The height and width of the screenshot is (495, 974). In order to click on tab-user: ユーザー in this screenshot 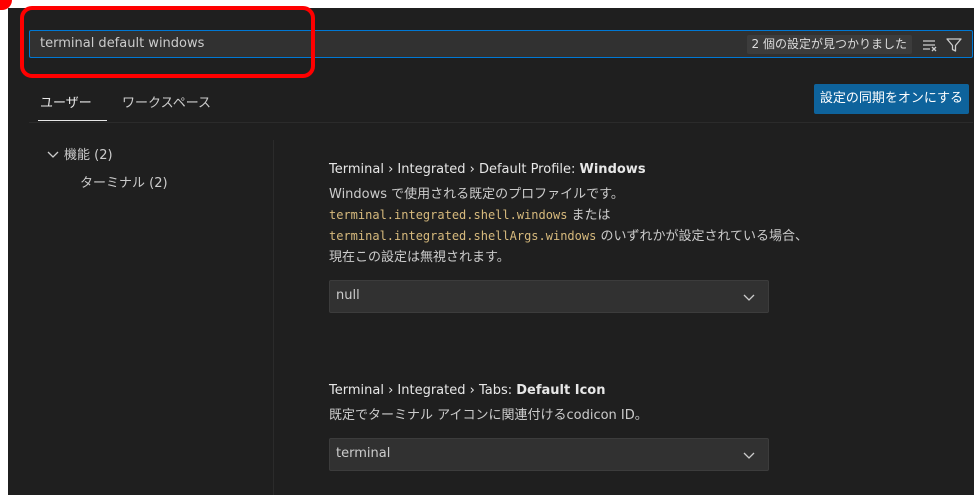, I will do `click(66, 101)`.